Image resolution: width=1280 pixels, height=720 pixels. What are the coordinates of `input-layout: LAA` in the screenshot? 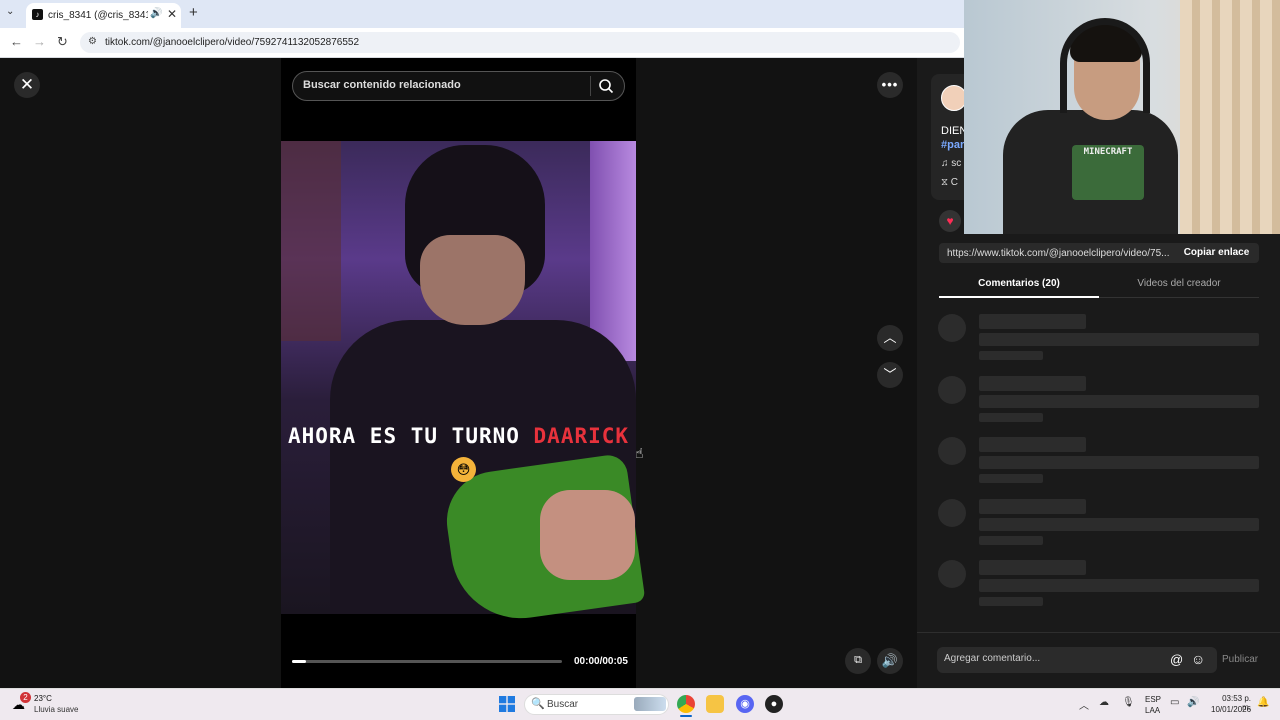 It's located at (1152, 710).